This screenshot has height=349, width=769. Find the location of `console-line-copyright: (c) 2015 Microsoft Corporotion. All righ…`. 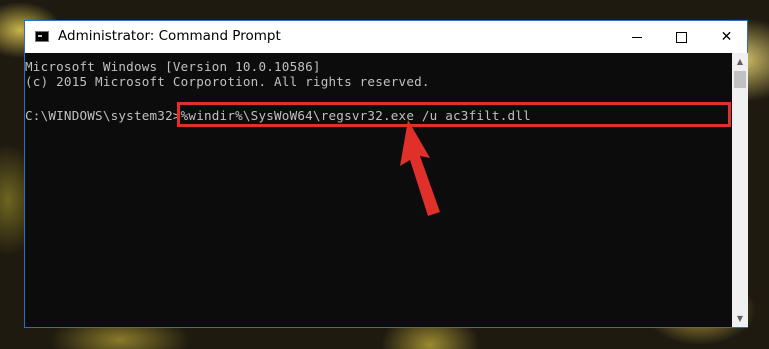

console-line-copyright: (c) 2015 Microsoft Corporotion. All righ… is located at coordinates (227, 81).